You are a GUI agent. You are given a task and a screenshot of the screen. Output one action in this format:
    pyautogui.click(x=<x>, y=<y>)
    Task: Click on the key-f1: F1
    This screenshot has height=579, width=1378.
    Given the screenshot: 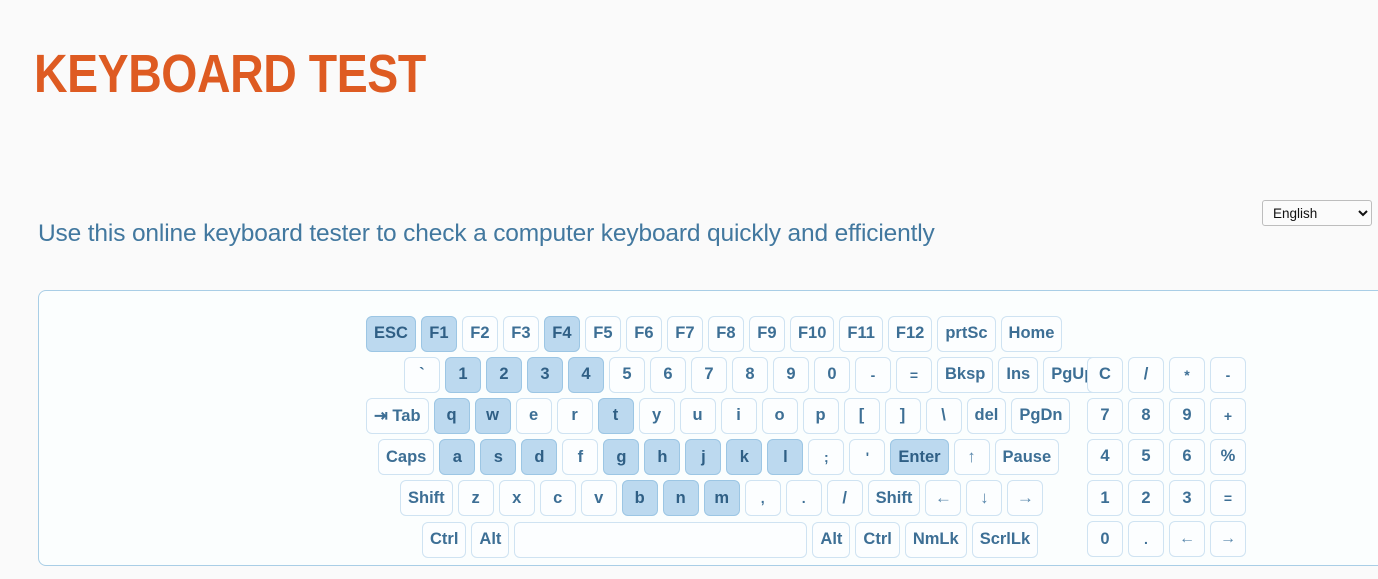 What is the action you would take?
    pyautogui.click(x=438, y=333)
    